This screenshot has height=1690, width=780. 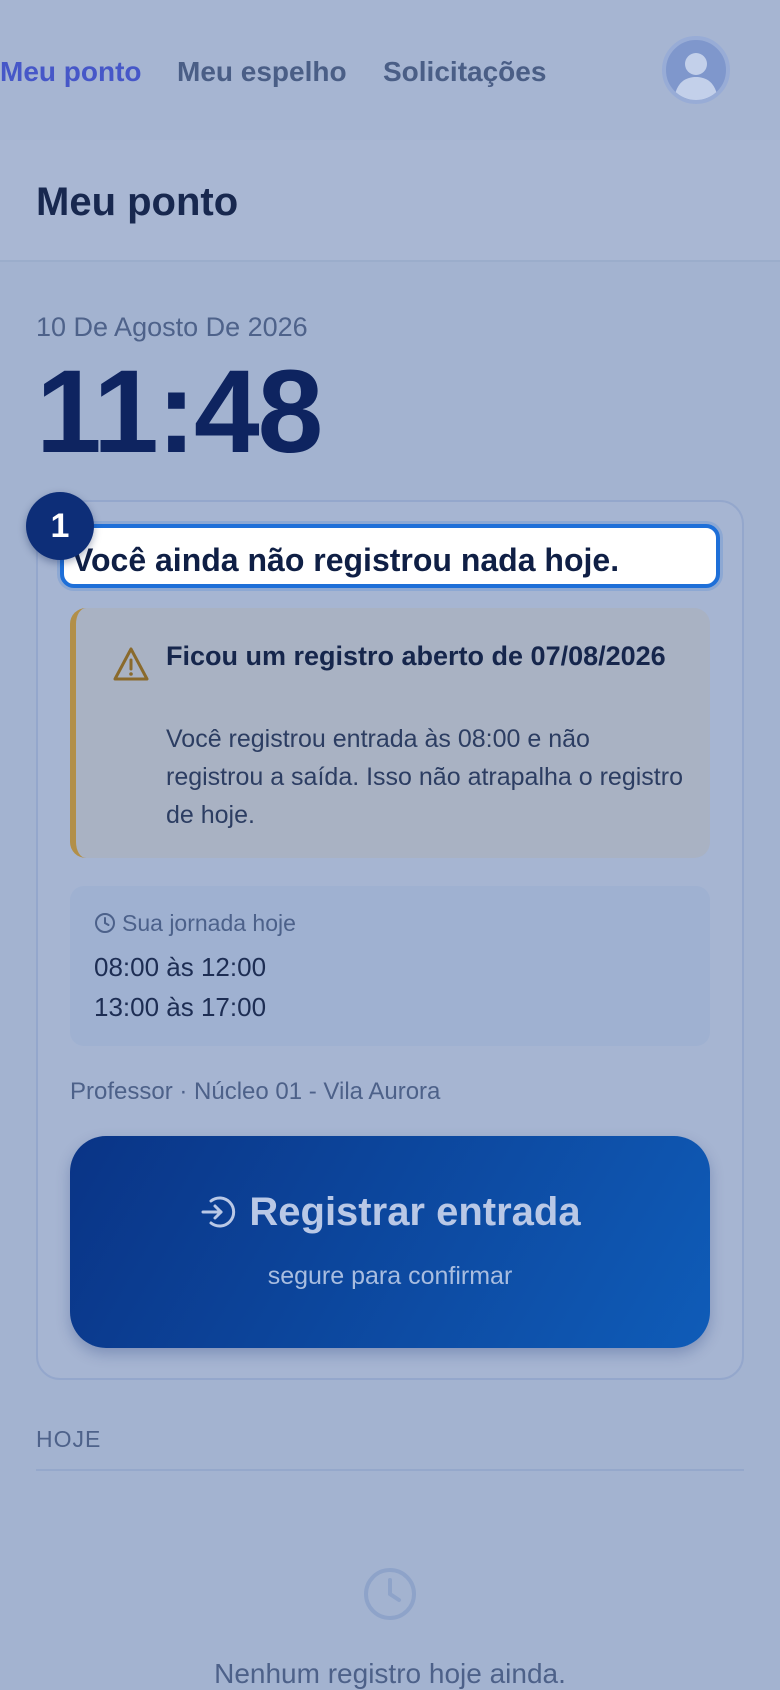 What do you see at coordinates (464, 72) in the screenshot?
I see `nav-tab-solicitacoes: Solicitações` at bounding box center [464, 72].